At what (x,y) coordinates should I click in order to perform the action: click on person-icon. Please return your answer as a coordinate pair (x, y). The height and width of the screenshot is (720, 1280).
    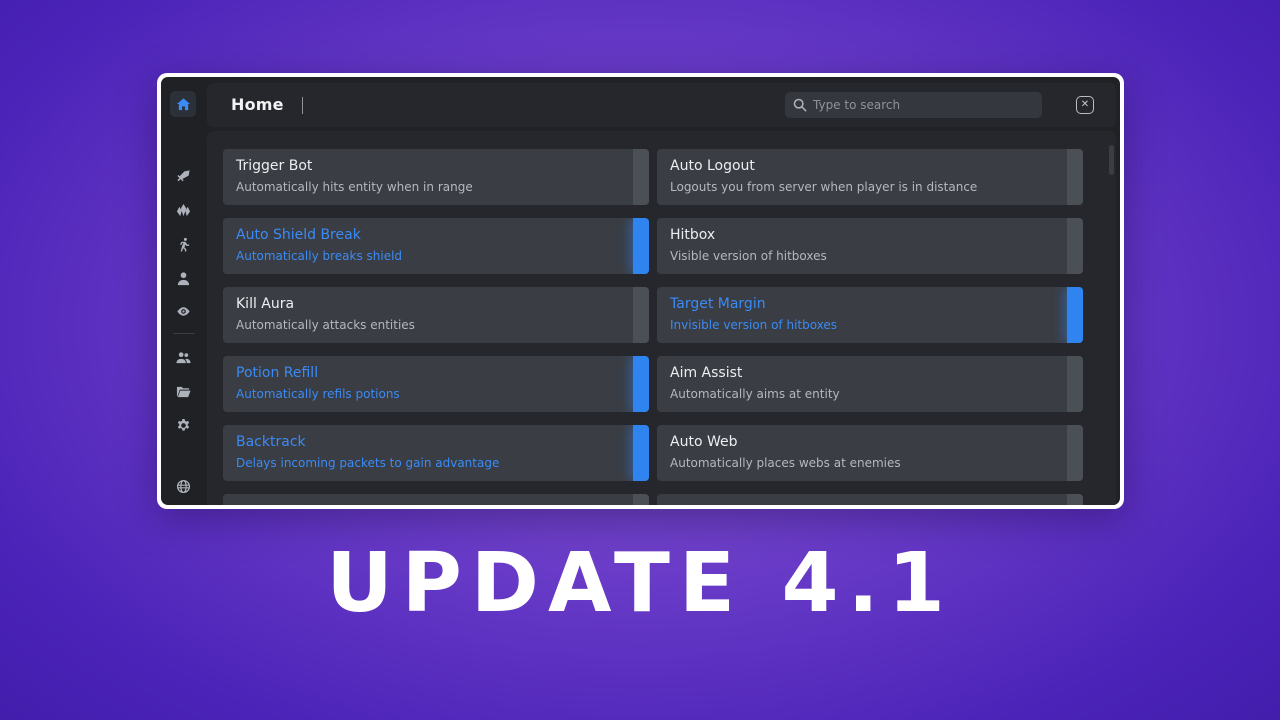
    Looking at the image, I should click on (183, 278).